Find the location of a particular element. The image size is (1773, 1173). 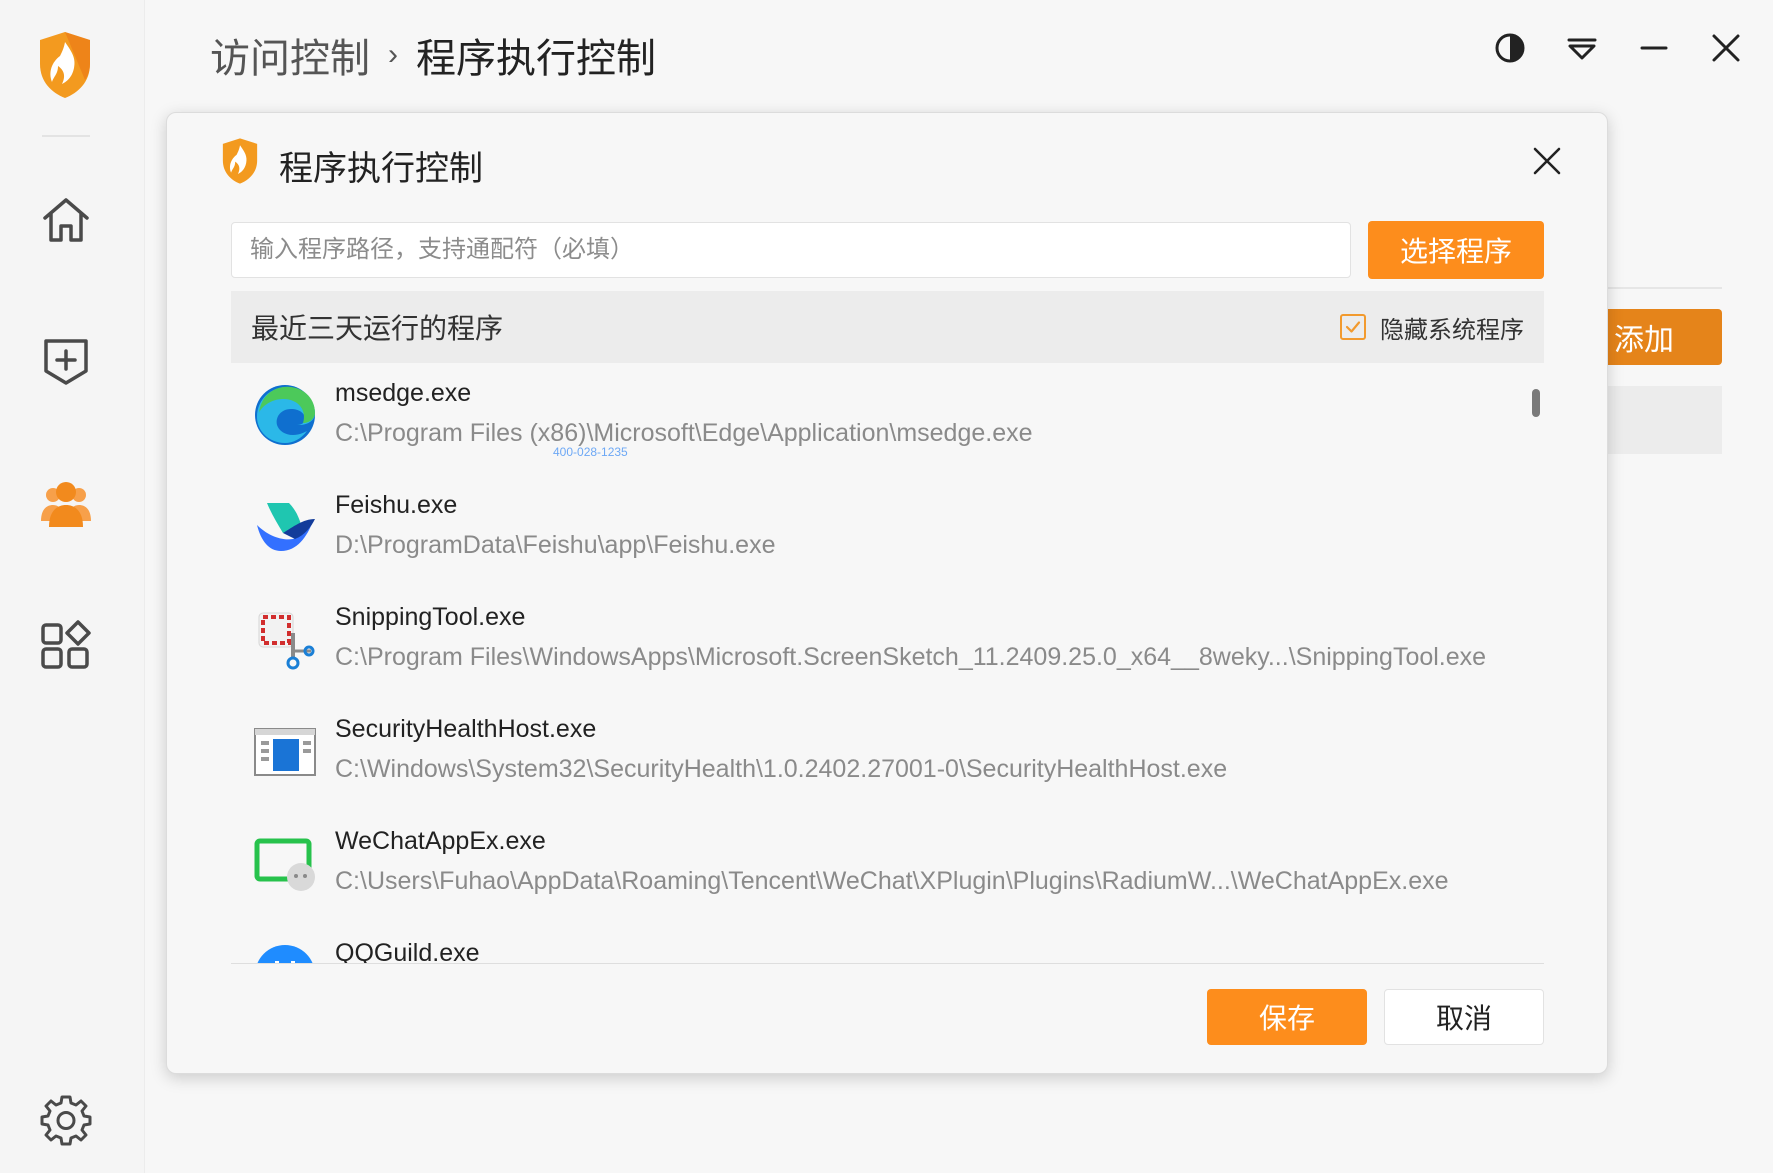

snipping-tool-icon is located at coordinates (285, 639).